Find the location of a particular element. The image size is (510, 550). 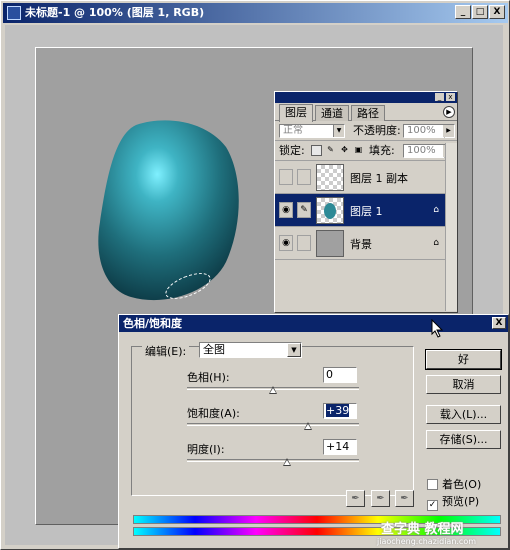

layers-scrollbar is located at coordinates (451, 227).